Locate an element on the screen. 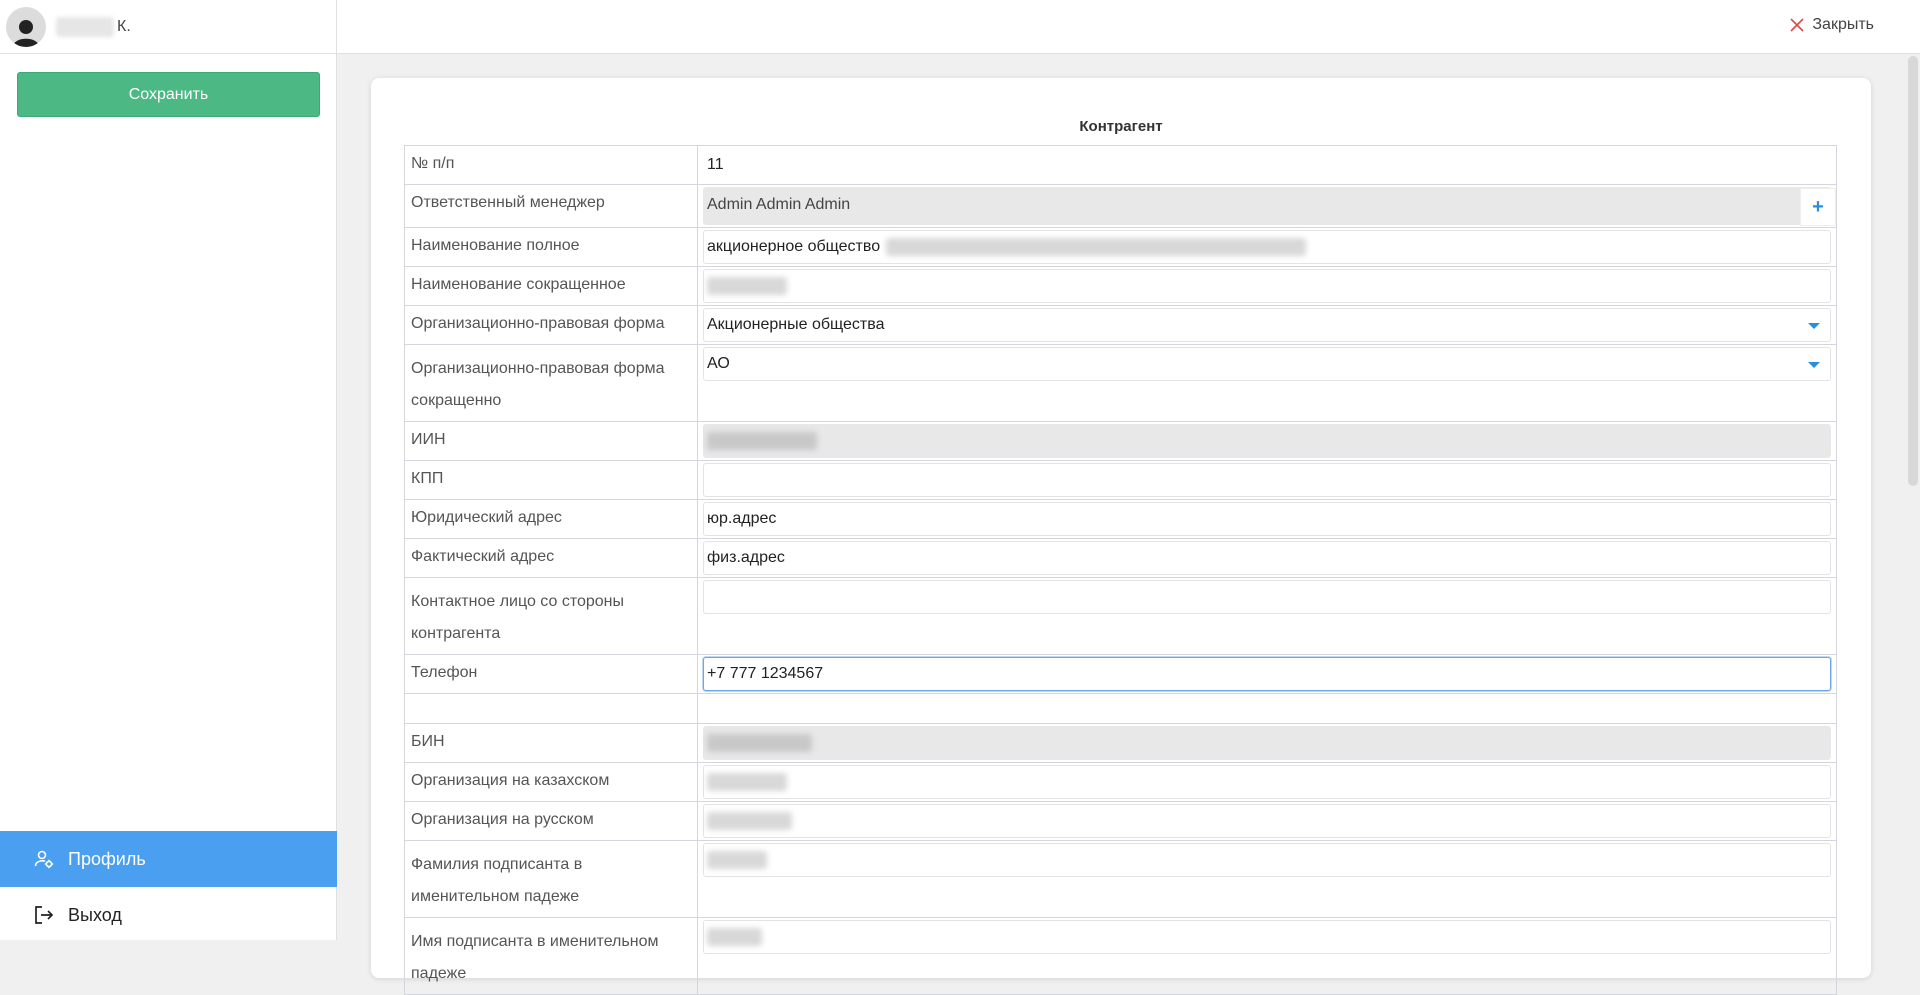 The width and height of the screenshot is (1920, 995). label-short-name: Наименование сокращенное is located at coordinates (551, 286).